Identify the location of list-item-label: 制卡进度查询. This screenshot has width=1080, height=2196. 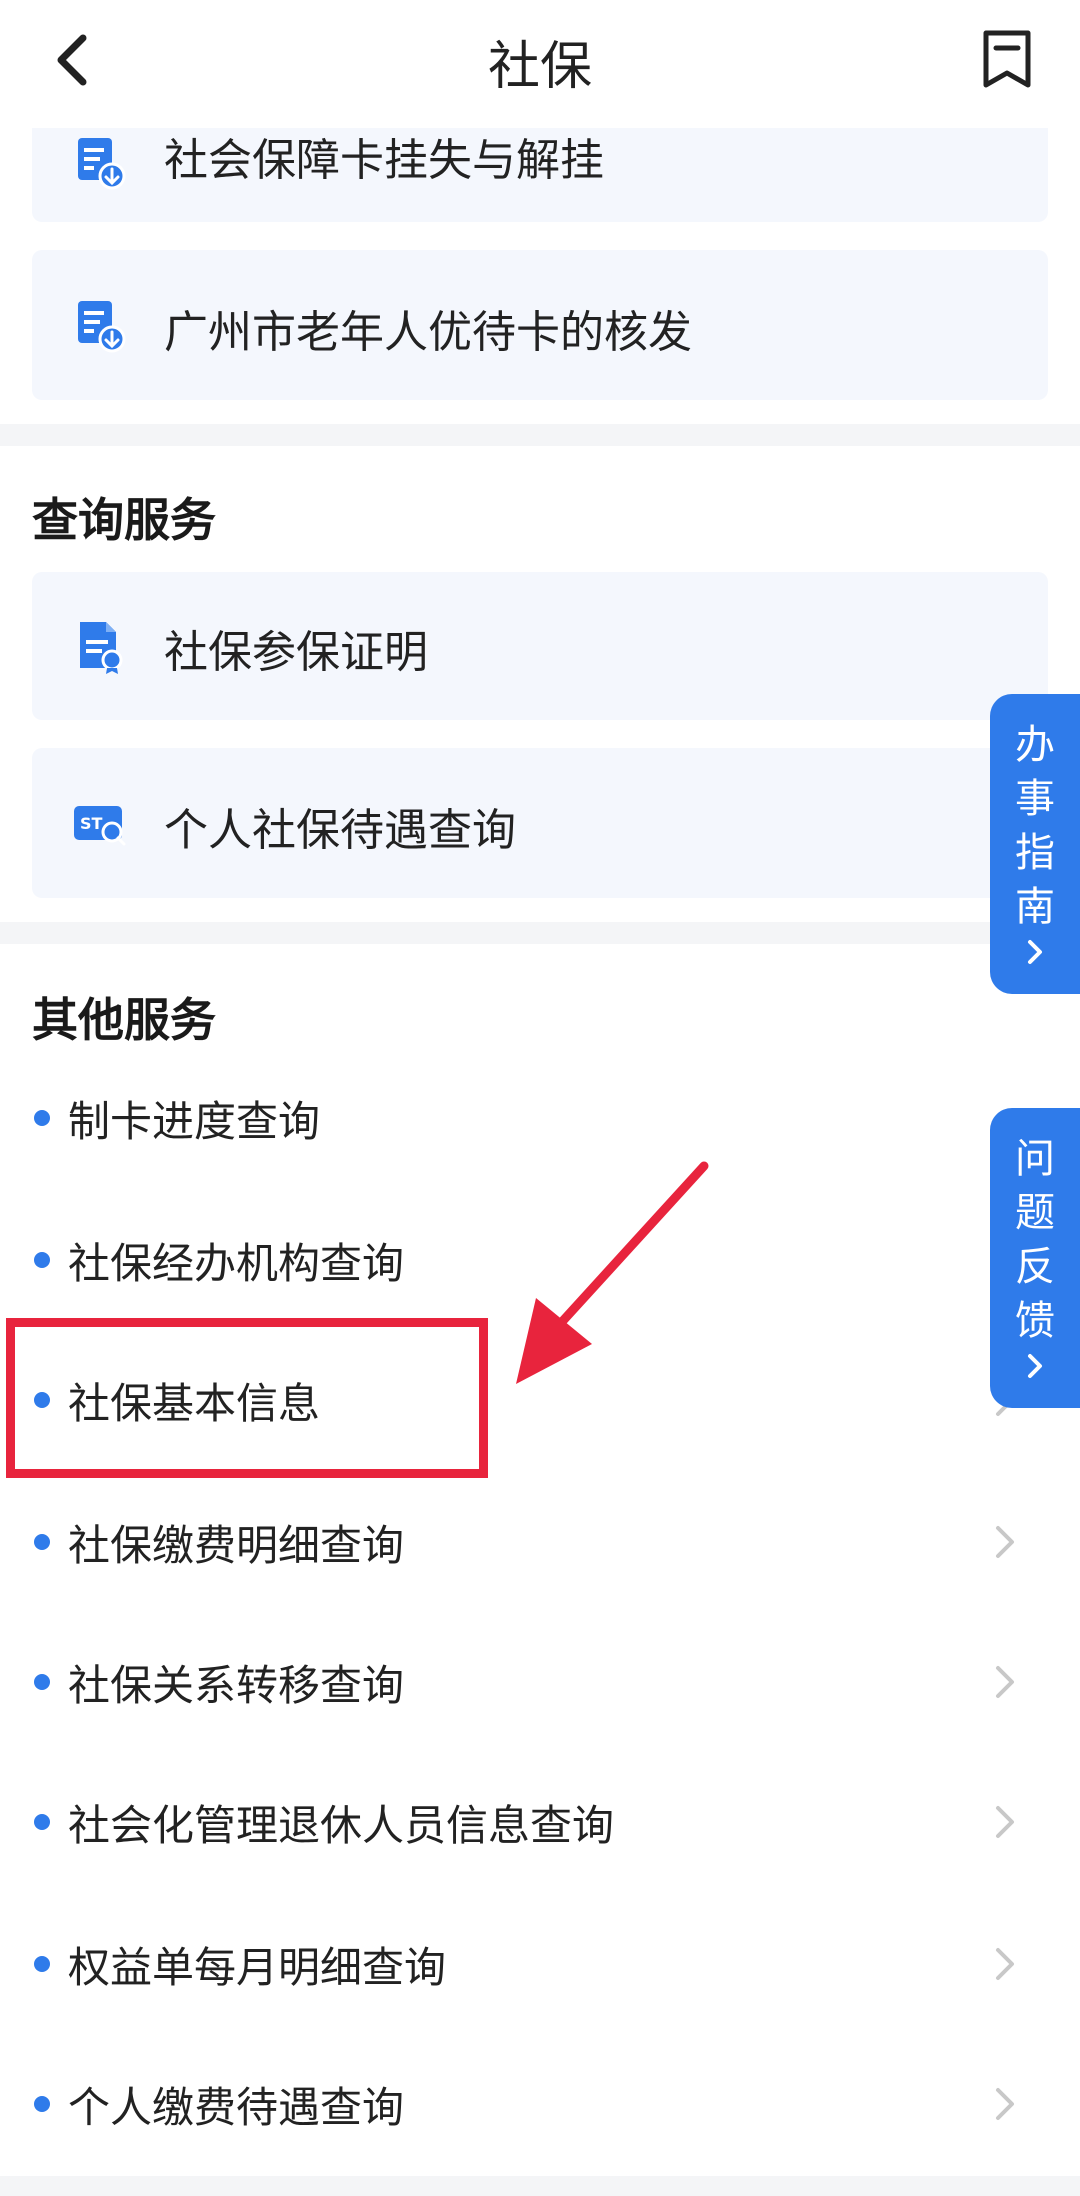
(194, 1121).